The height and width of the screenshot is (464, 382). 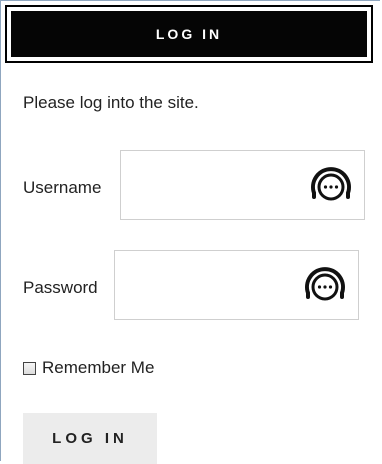 What do you see at coordinates (242, 185) in the screenshot?
I see `username-field` at bounding box center [242, 185].